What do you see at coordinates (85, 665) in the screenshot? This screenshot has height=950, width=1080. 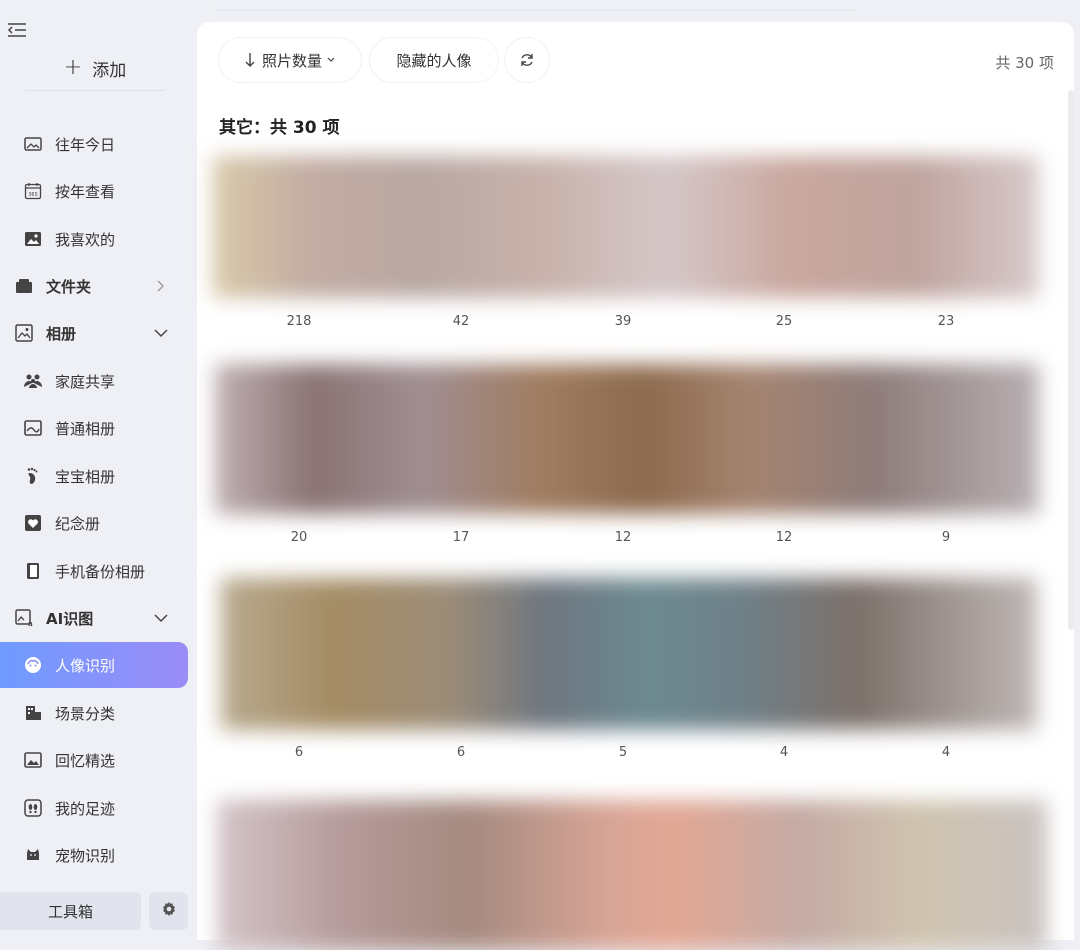 I see `sidebar-item-label: 人像识别` at bounding box center [85, 665].